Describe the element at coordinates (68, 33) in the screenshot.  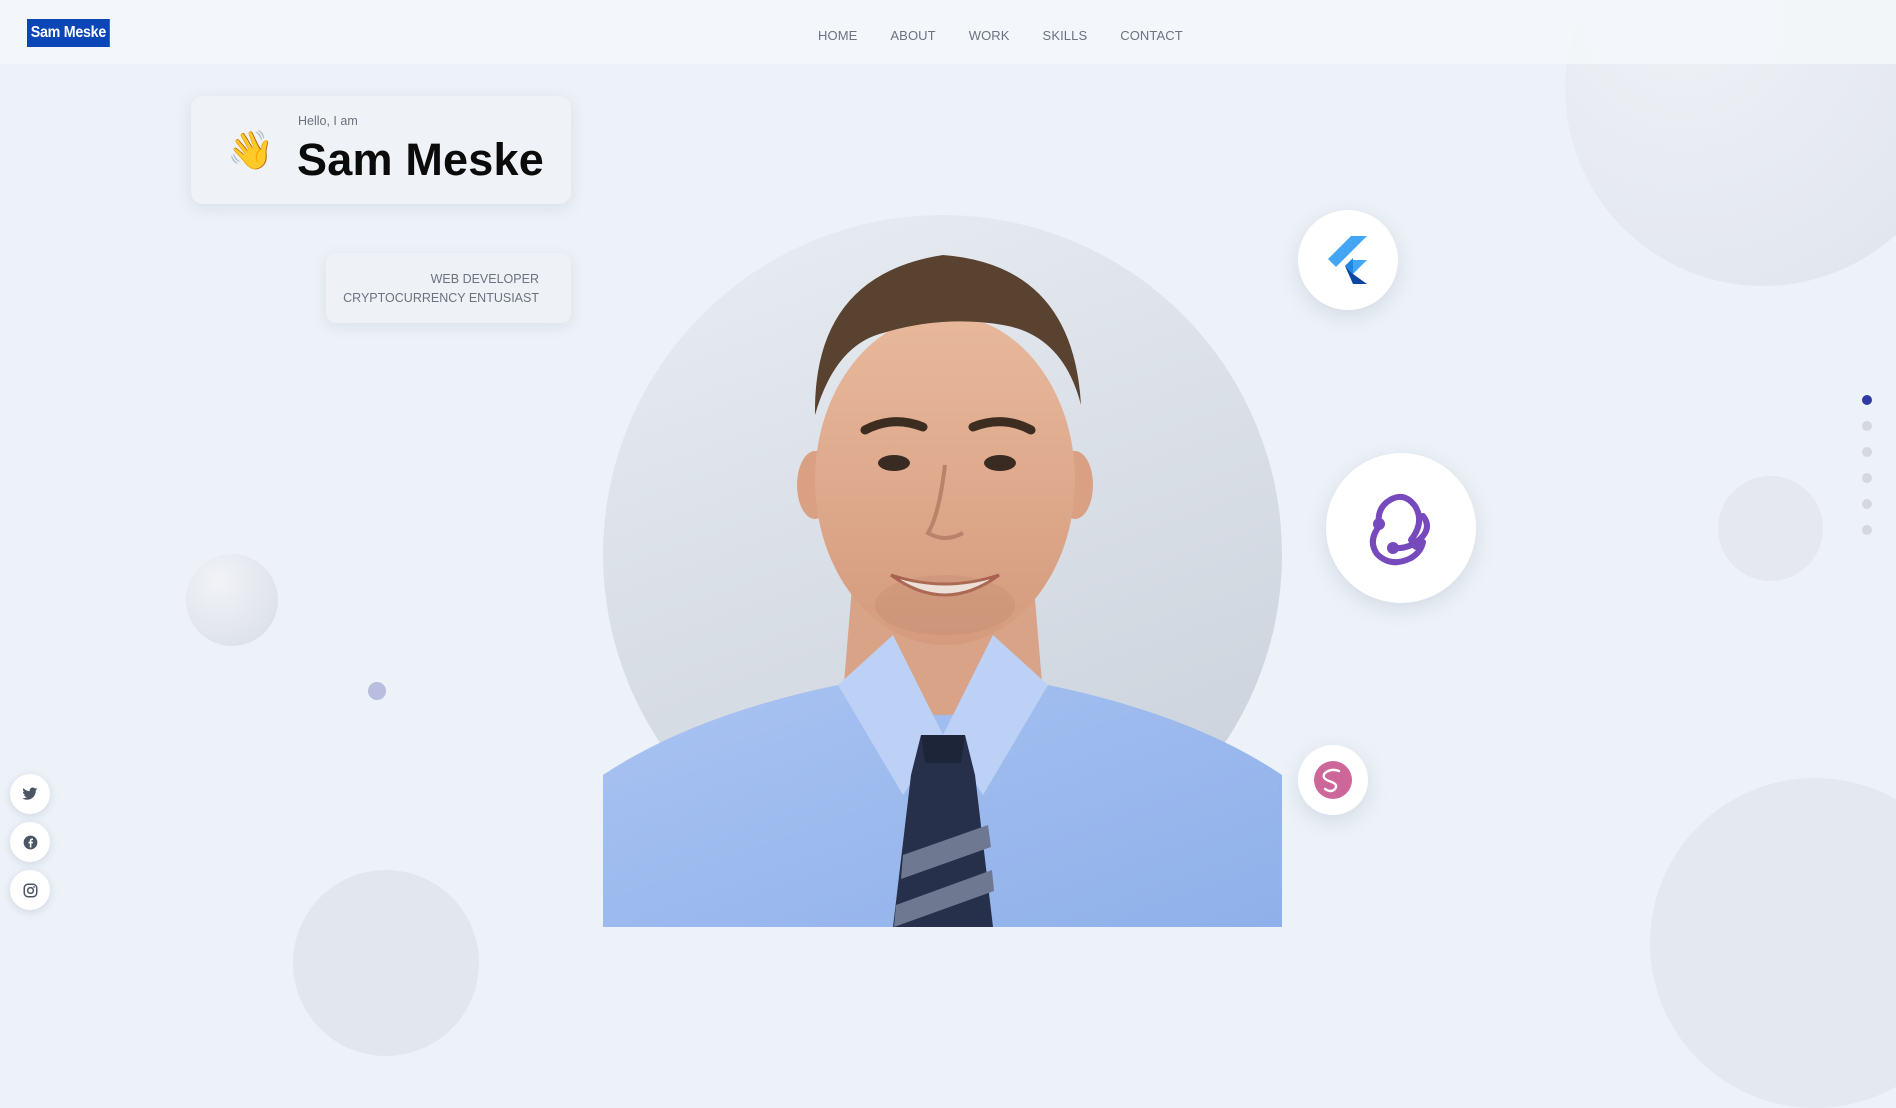
I see `logo: Sam Meske` at that location.